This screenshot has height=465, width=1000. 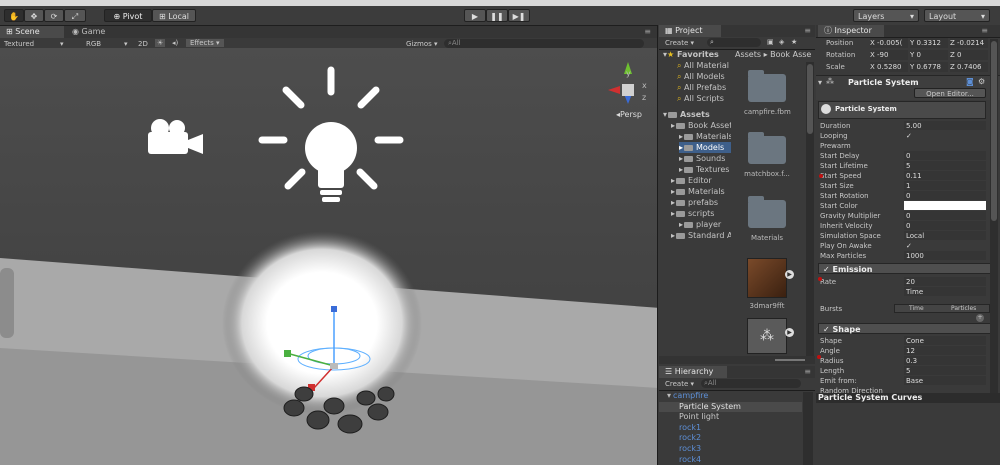 What do you see at coordinates (19, 44) in the screenshot?
I see `shading-mode-dropdown: Textured` at bounding box center [19, 44].